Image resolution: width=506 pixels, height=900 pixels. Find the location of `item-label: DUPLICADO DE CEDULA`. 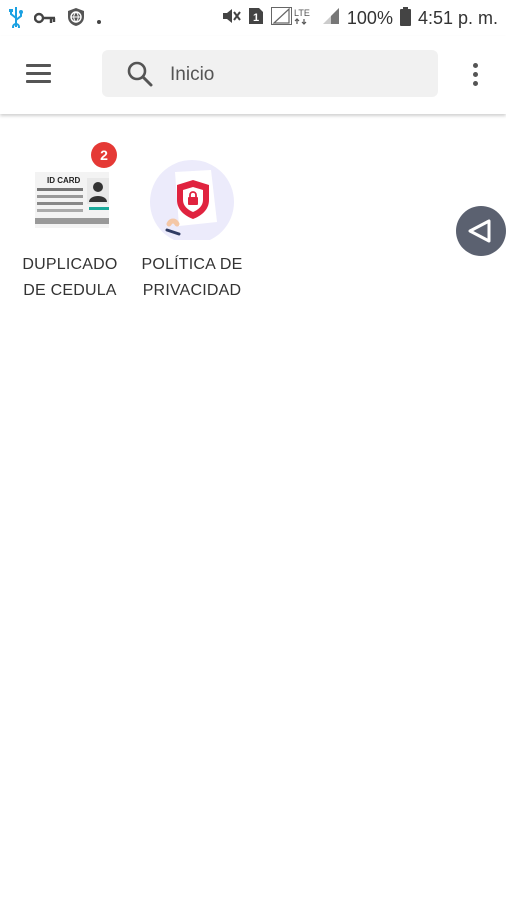

item-label: DUPLICADO DE CEDULA is located at coordinates (70, 278).